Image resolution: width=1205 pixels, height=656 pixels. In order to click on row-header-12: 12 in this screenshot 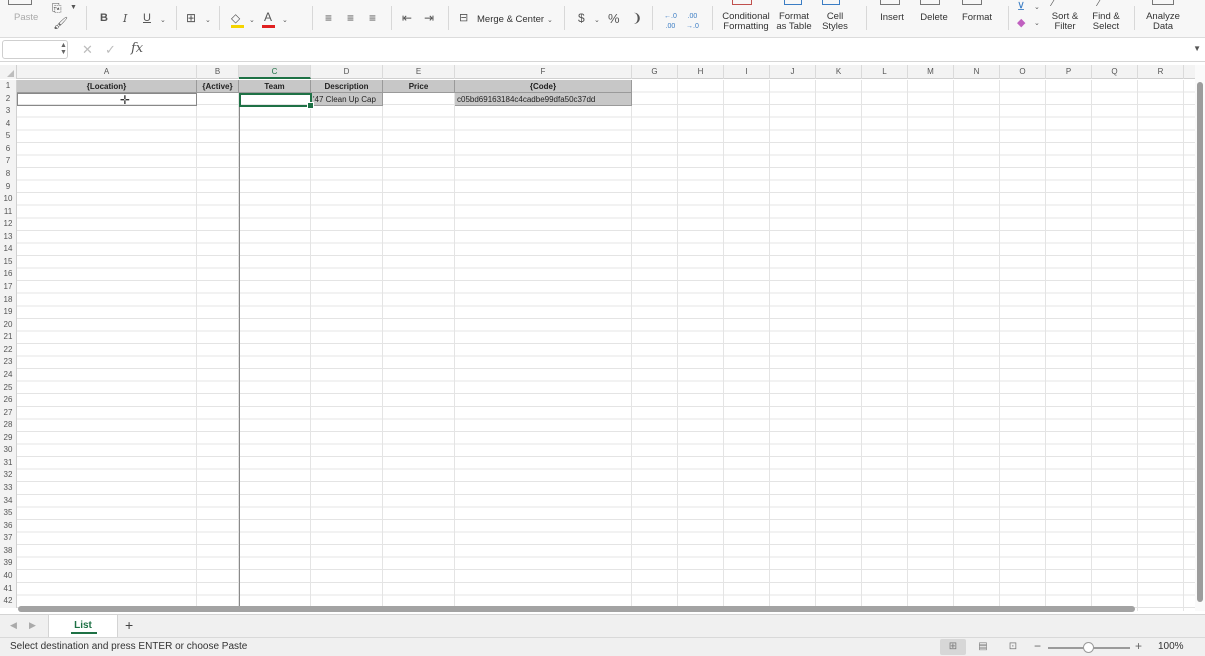, I will do `click(8, 224)`.